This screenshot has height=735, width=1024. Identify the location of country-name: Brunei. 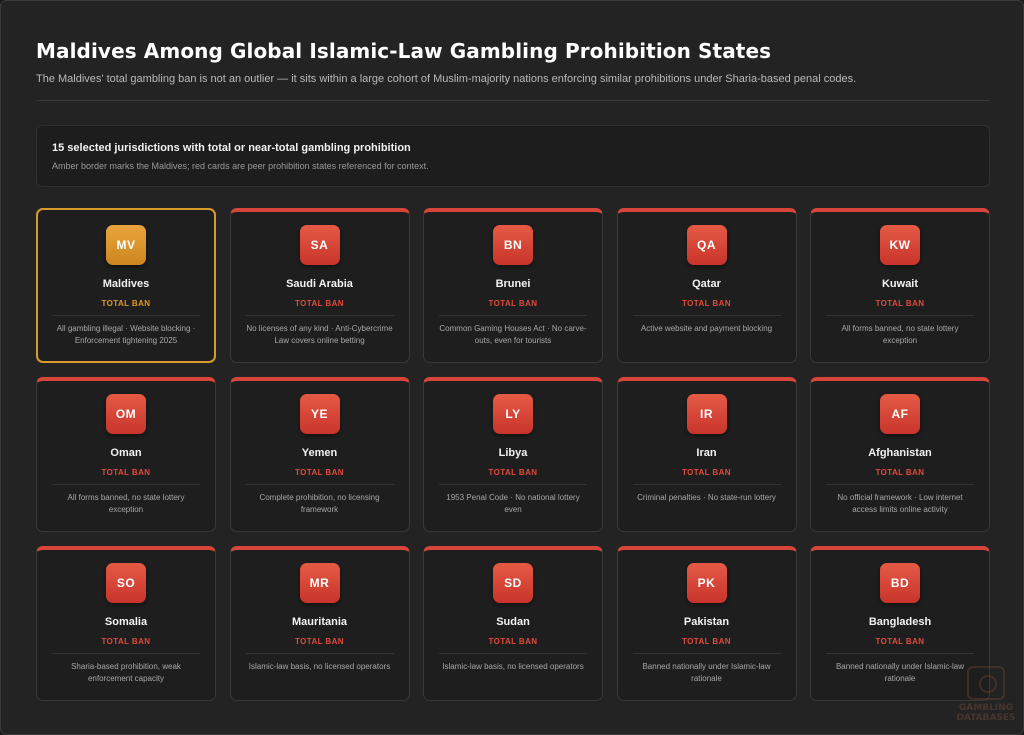
(513, 284).